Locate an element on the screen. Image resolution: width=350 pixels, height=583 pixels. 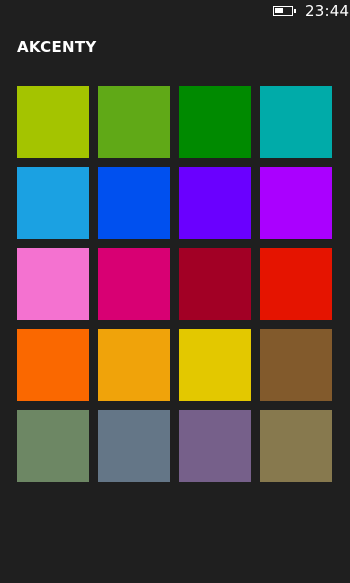
accent-tile-red is located at coordinates (296, 284).